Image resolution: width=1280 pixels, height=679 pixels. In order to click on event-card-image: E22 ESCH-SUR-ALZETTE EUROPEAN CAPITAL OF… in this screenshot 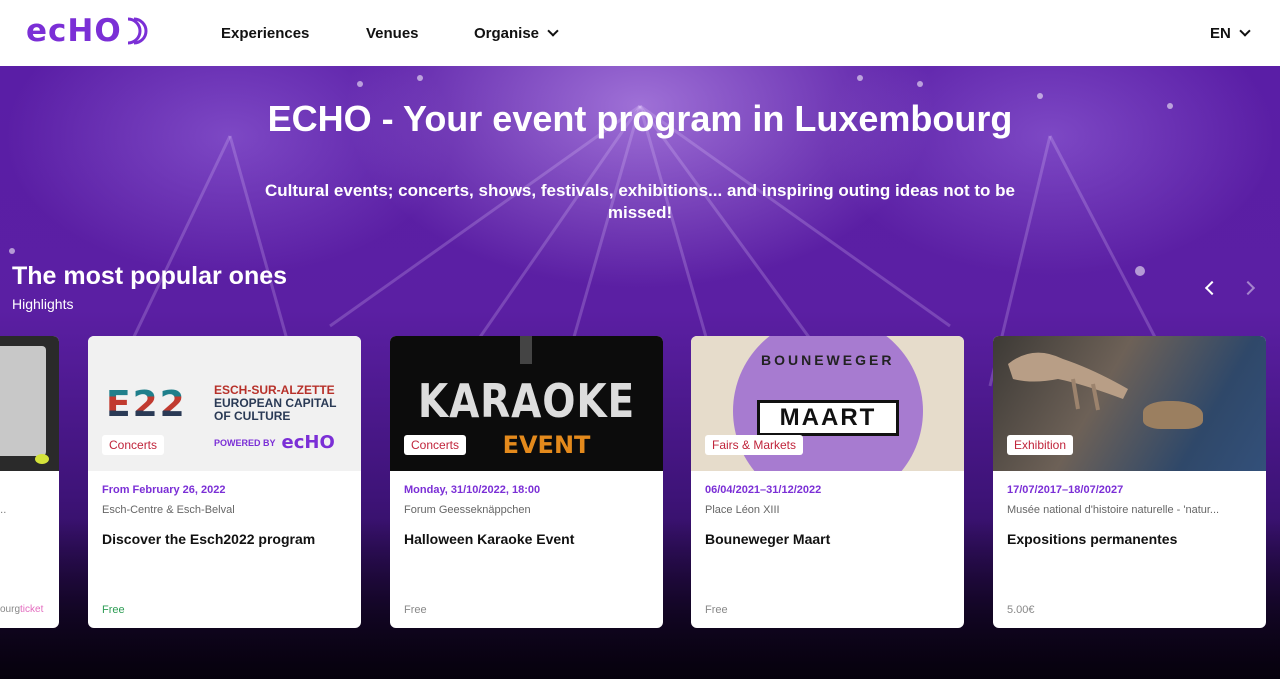, I will do `click(224, 403)`.